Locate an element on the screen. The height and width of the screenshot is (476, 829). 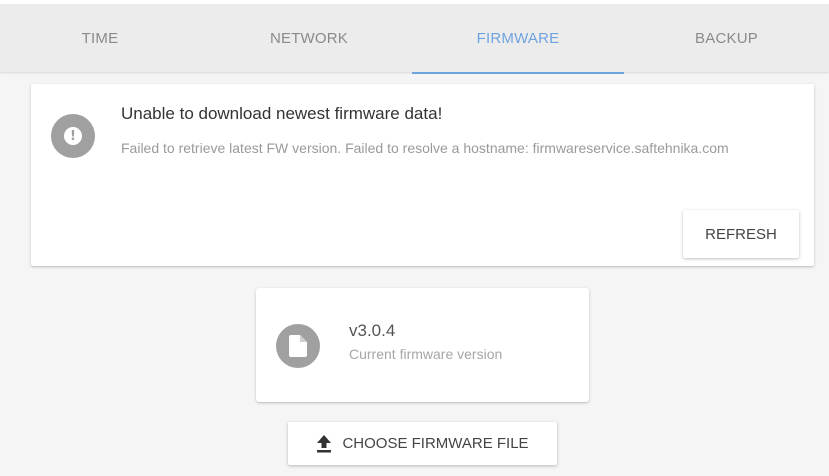
choose-firmware-file-button: CHOOSE FIRMWARE FILE is located at coordinates (422, 443).